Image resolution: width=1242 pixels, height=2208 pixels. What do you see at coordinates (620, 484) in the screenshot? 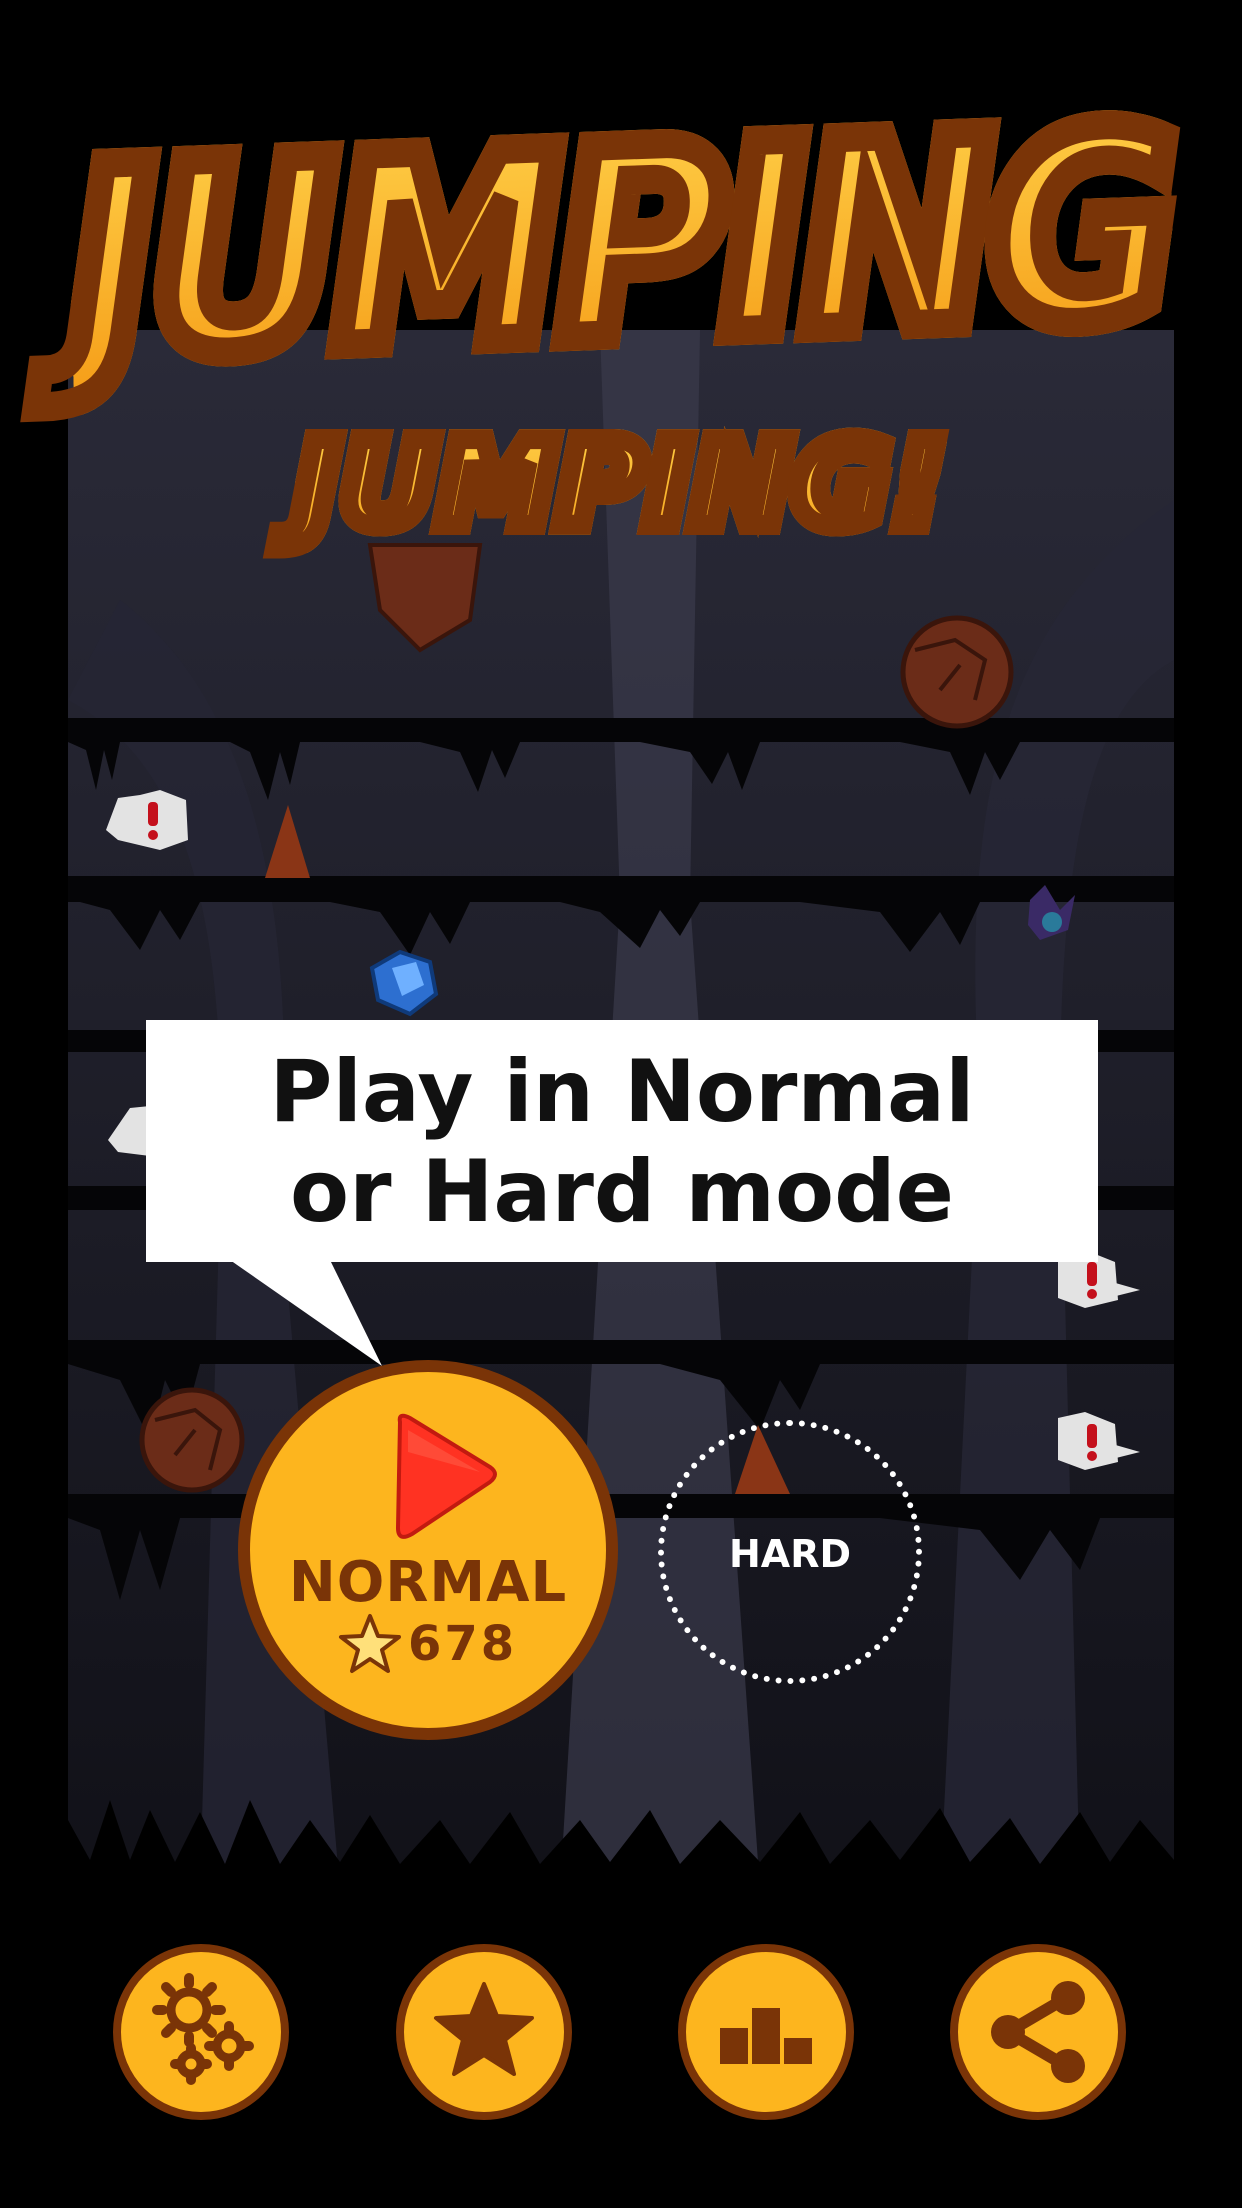
I see `game-subtitle: JUMPING!` at bounding box center [620, 484].